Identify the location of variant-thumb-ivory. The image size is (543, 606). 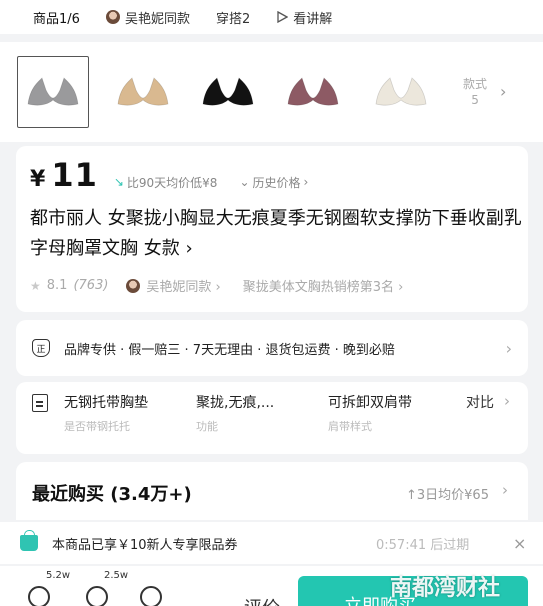
(401, 92).